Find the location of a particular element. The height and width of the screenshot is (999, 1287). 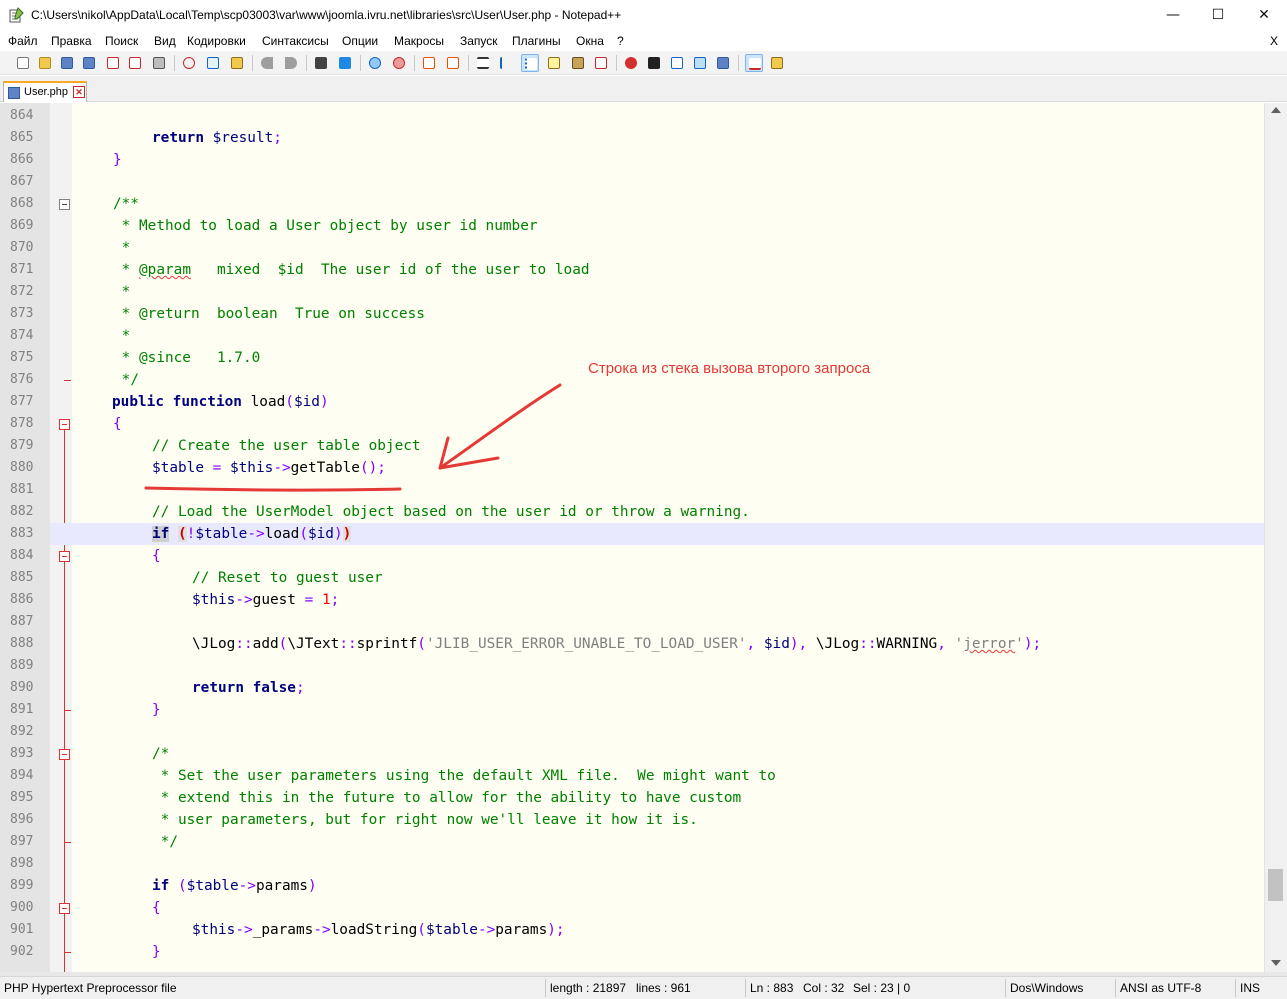

code-token: $this is located at coordinates (214, 930).